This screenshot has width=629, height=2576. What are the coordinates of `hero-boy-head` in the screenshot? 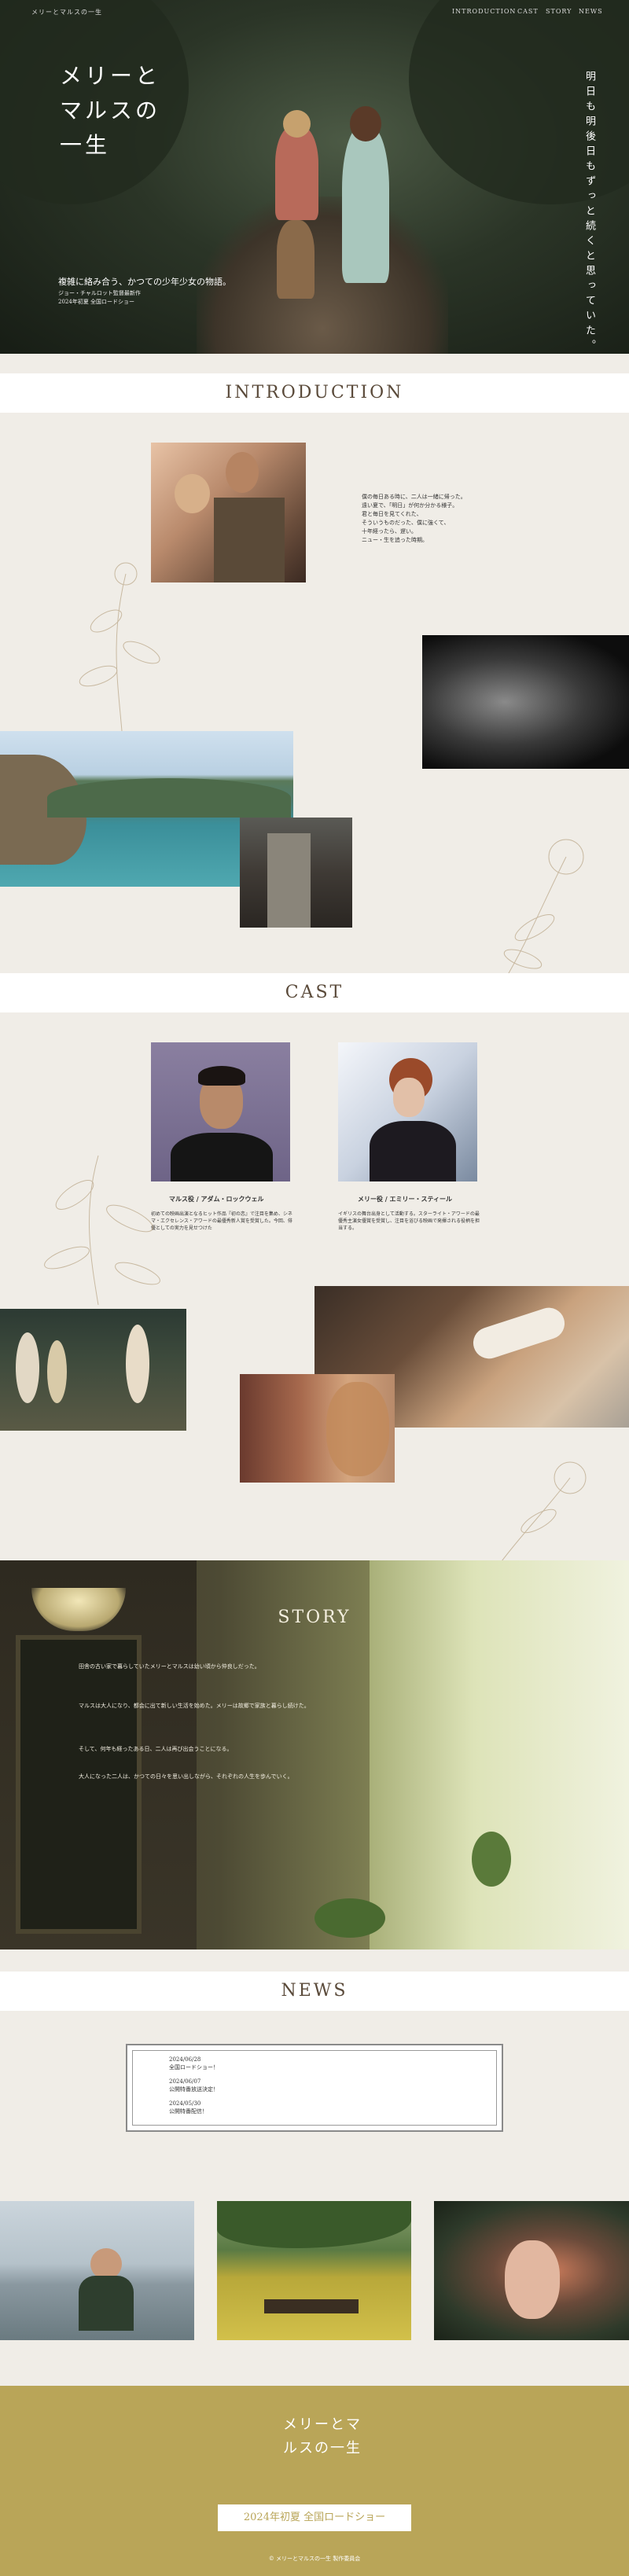 It's located at (297, 124).